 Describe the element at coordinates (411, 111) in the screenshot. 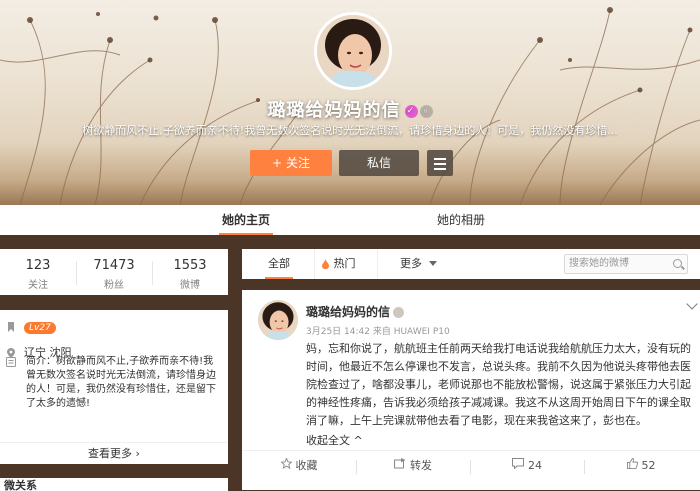

I see `verified-badge-icon: ✓` at that location.